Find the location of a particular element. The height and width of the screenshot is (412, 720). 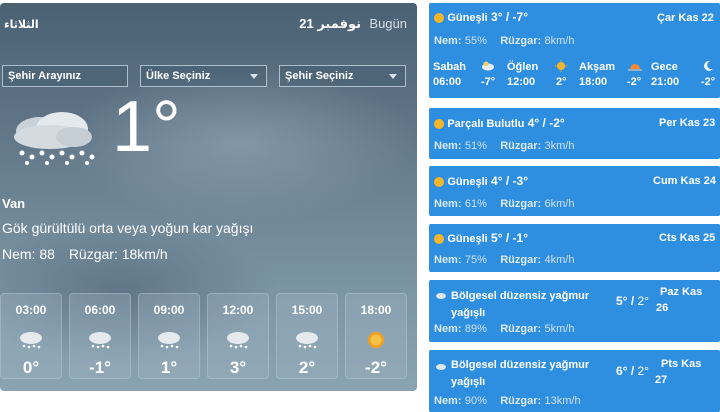

forecast-header: Güneşli 3° / -7° is located at coordinates (481, 17).